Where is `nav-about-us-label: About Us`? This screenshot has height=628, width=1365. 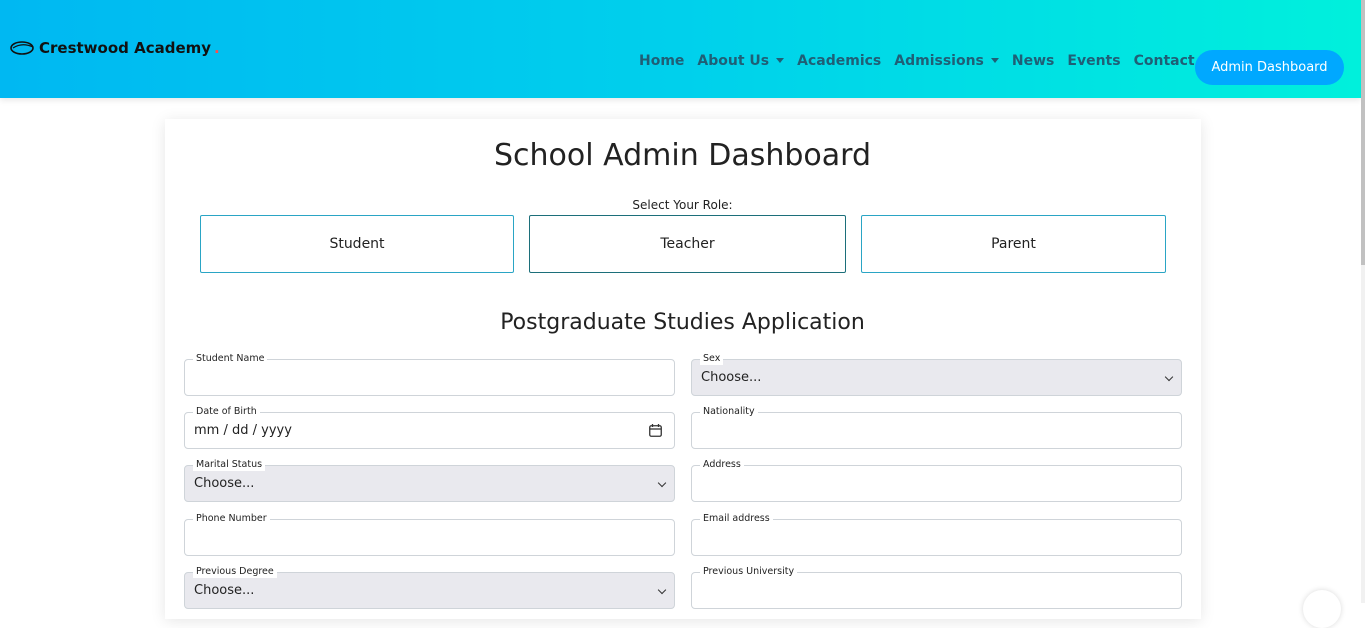
nav-about-us-label: About Us is located at coordinates (733, 61).